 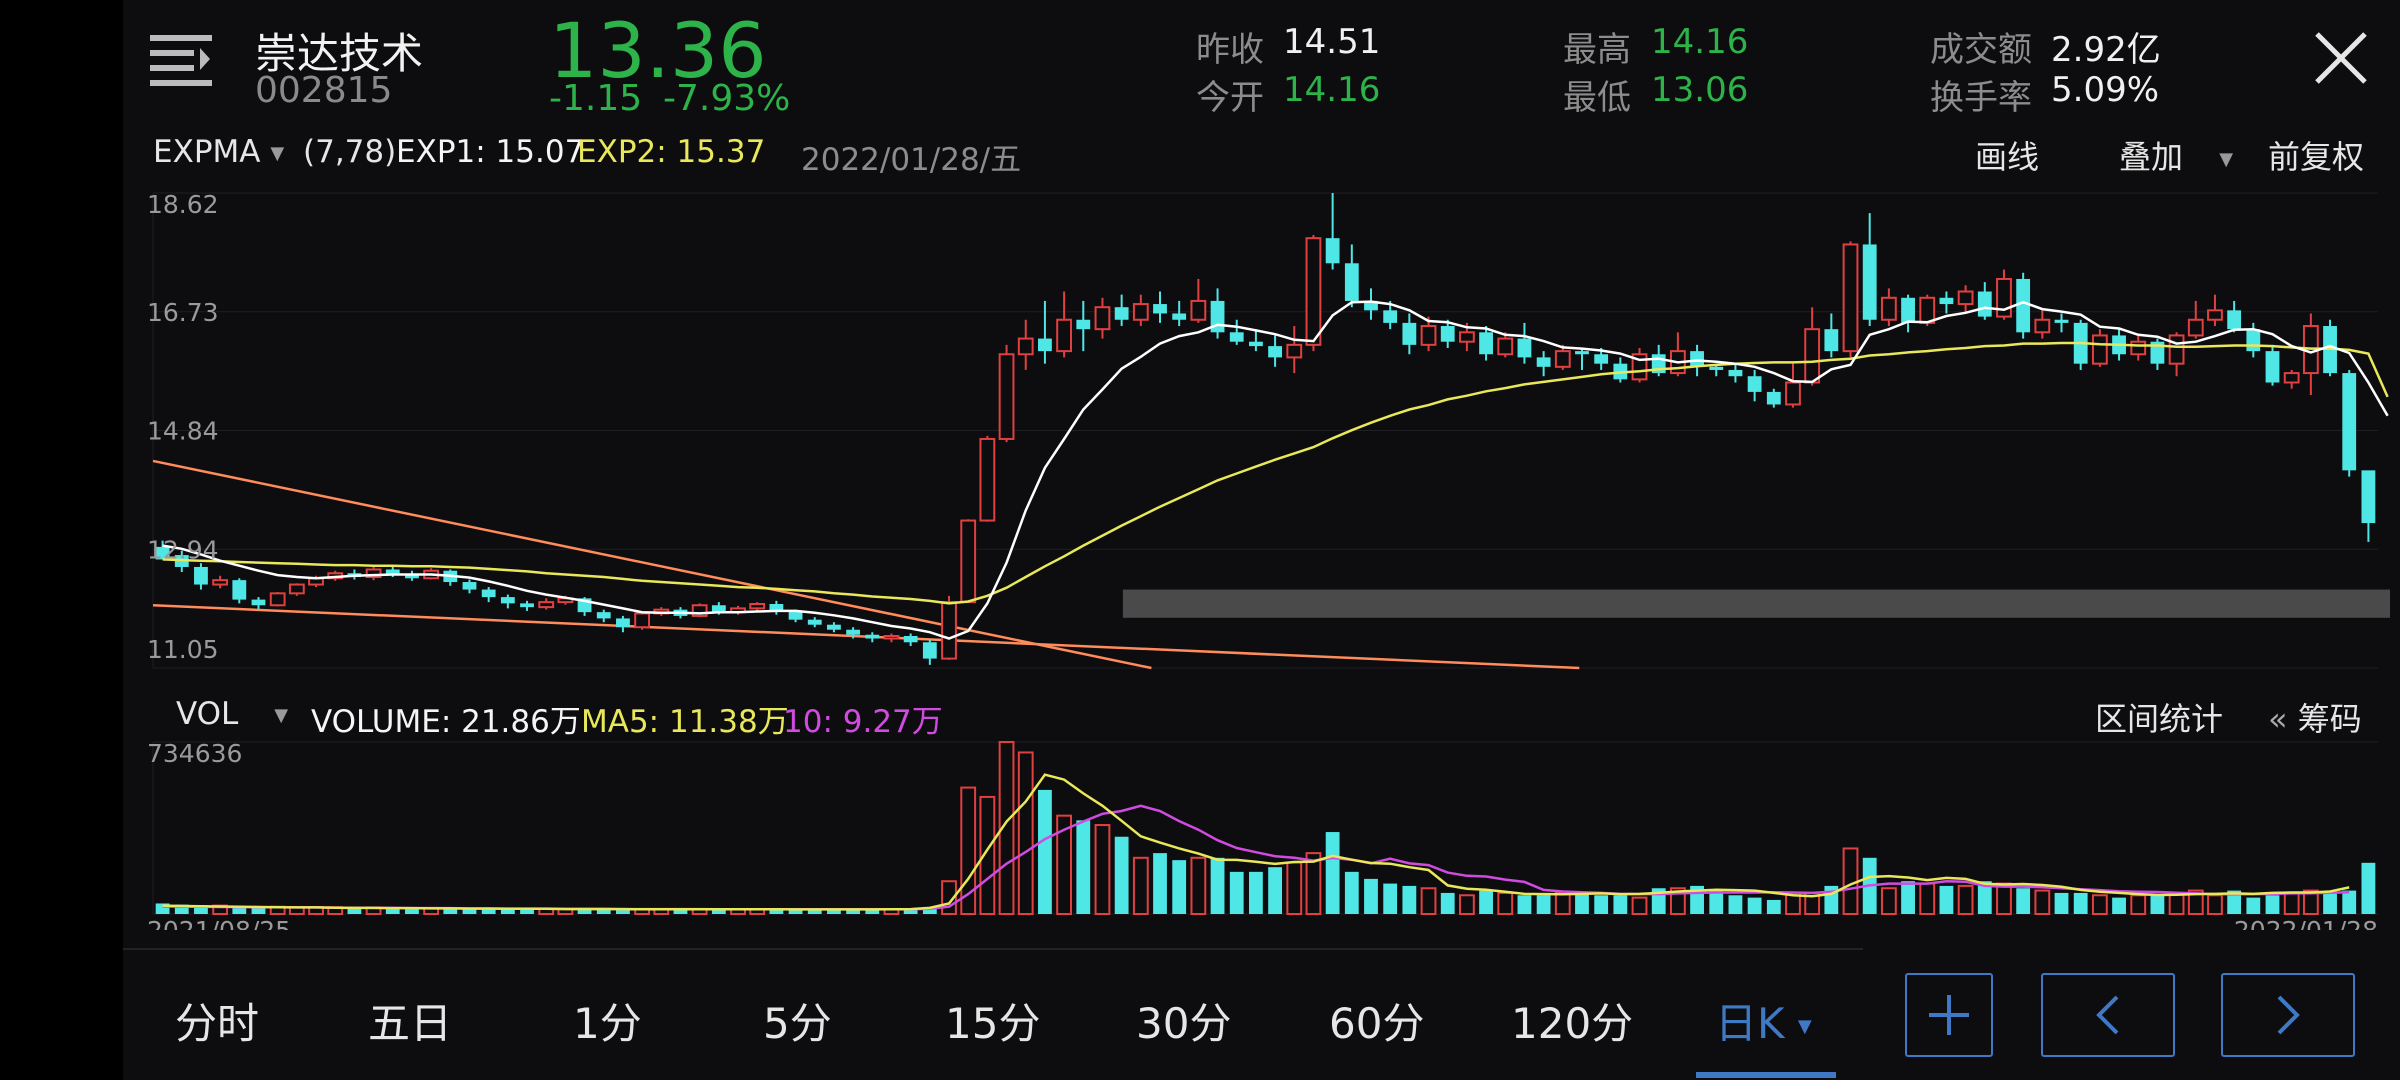 I want to click on tab-30min: 30分, so click(x=1183, y=1020).